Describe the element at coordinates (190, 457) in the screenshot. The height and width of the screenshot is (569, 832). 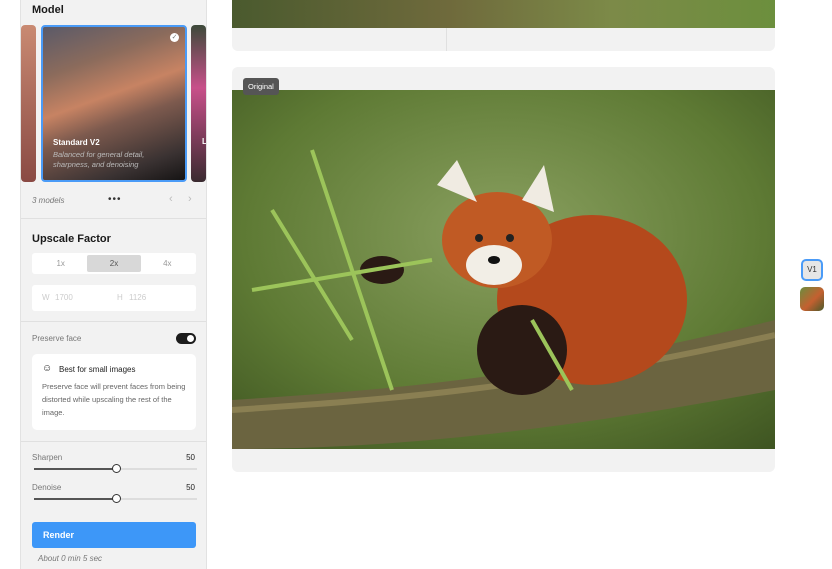
I see `sharpen-value: 50` at that location.